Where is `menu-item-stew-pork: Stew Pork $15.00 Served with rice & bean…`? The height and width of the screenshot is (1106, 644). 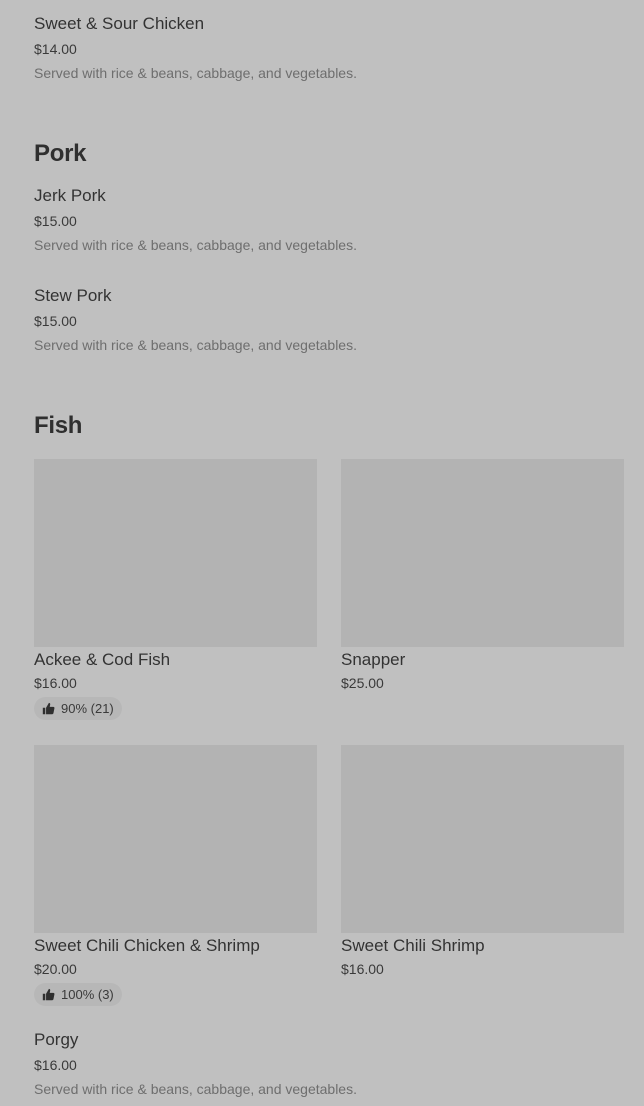 menu-item-stew-pork: Stew Pork $15.00 Served with rice & bean… is located at coordinates (322, 322).